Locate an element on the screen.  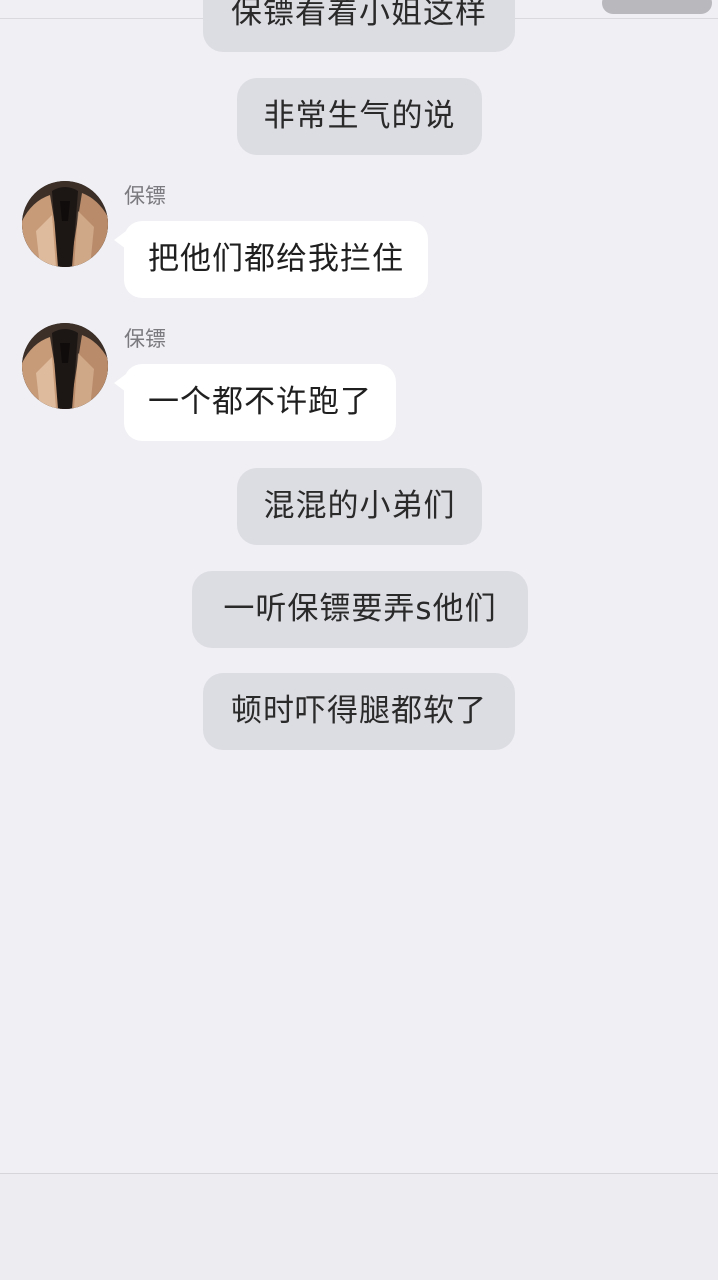
input-bar is located at coordinates (359, 1226).